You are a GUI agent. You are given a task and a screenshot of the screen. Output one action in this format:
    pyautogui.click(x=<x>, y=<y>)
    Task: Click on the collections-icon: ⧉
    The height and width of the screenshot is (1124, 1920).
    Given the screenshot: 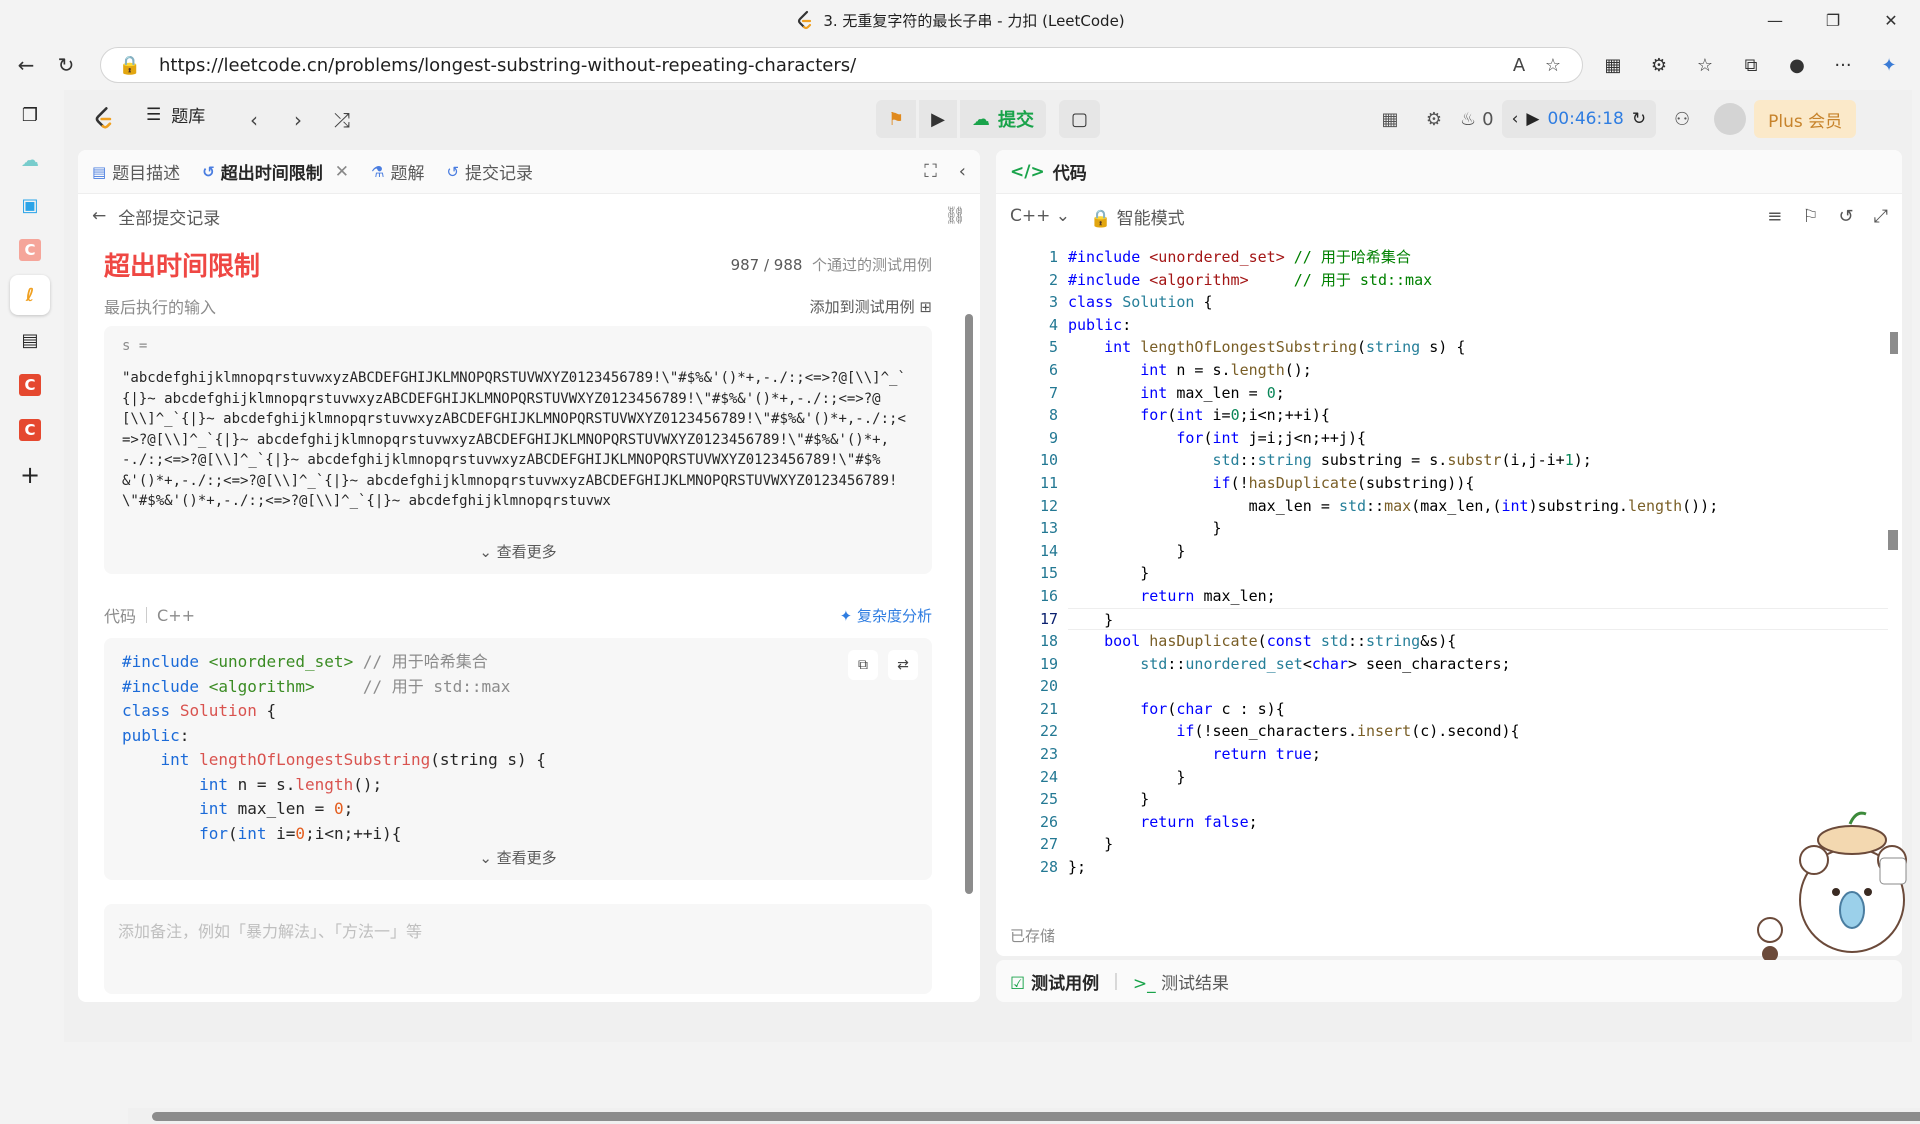 What is the action you would take?
    pyautogui.click(x=1751, y=65)
    